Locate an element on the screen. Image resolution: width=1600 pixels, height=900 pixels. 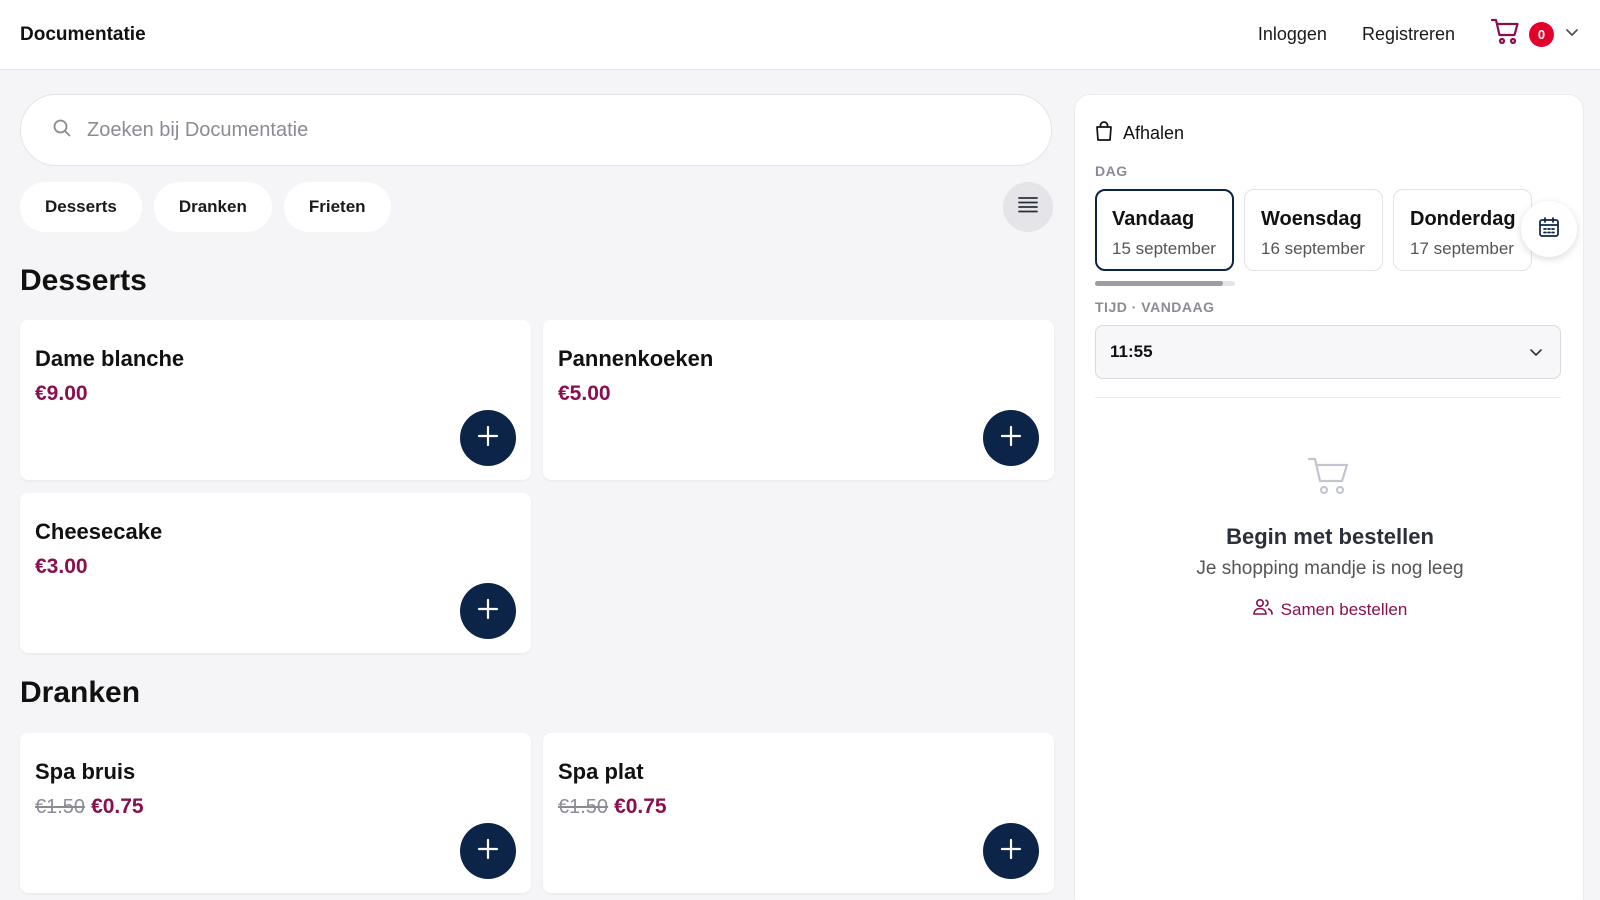
top-bar: Documentatie Inloggen Registreren 0 is located at coordinates (800, 35).